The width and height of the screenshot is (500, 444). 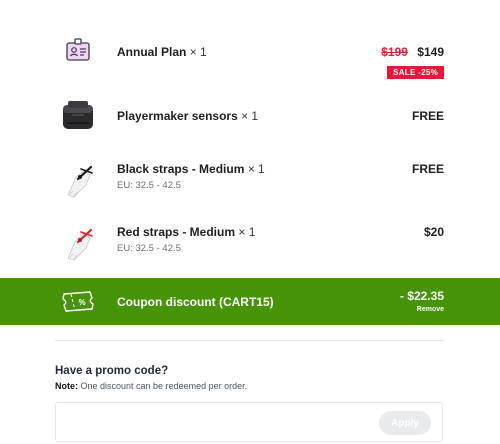 I want to click on item-name-text: Annual Plan, so click(x=152, y=52).